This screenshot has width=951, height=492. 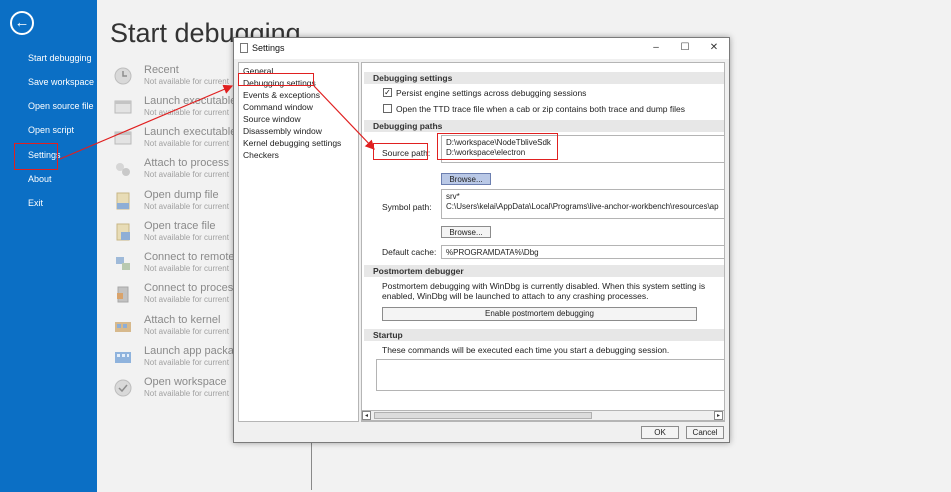 What do you see at coordinates (292, 143) in the screenshot?
I see `nav-item-kernel-debugging-settings: Kernel debugging settings` at bounding box center [292, 143].